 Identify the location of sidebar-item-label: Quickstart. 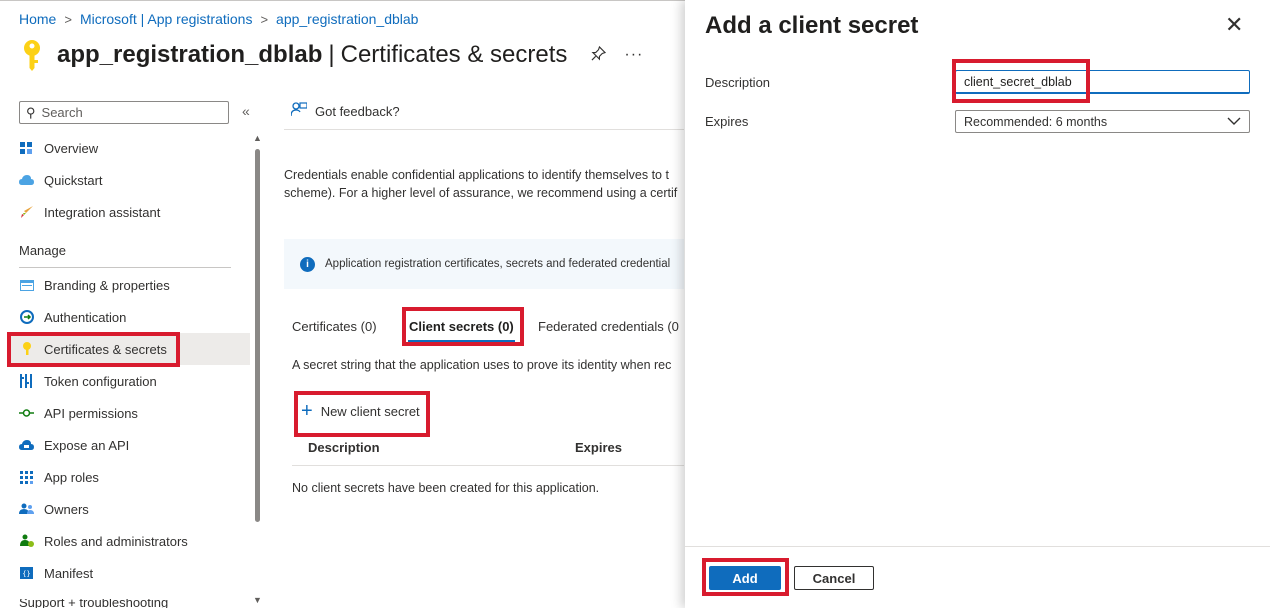
(73, 180).